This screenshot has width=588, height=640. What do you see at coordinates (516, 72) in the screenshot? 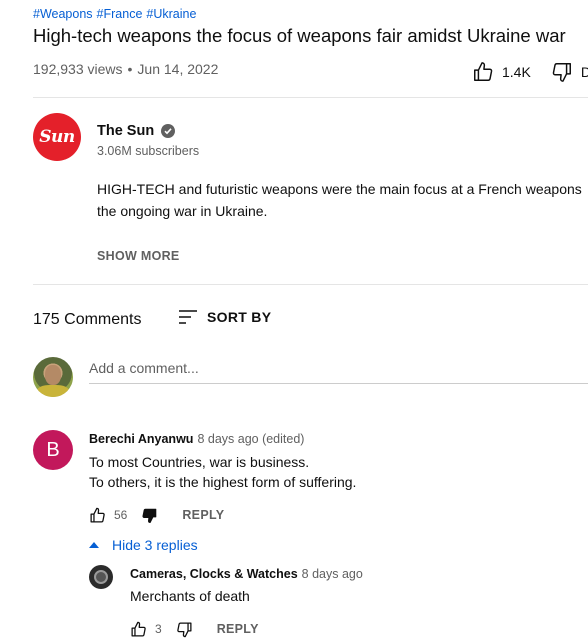
I see `like-count: 1.4K` at bounding box center [516, 72].